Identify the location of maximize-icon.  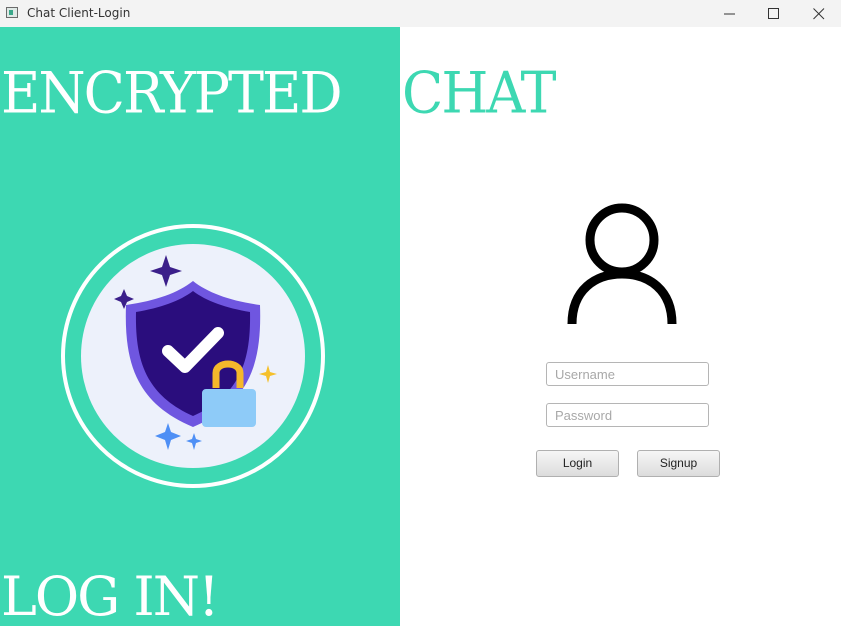
(773, 13).